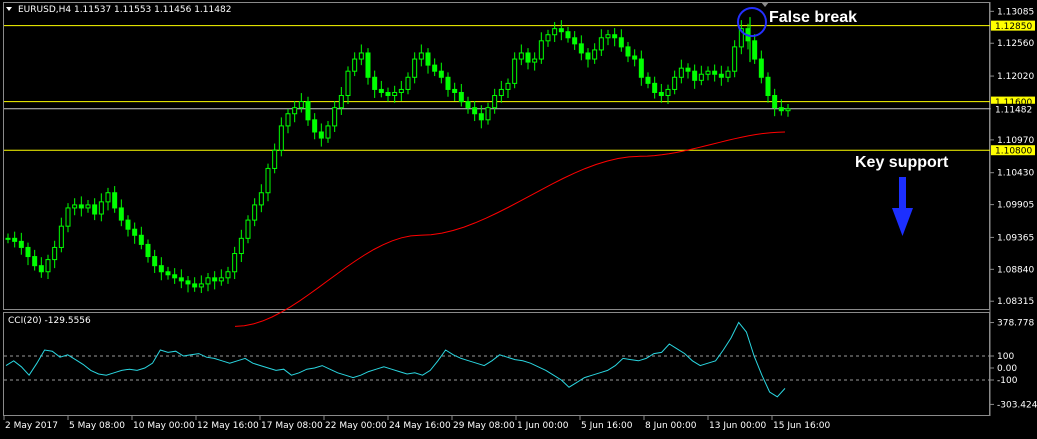 The image size is (1037, 439). Describe the element at coordinates (1015, 44) in the screenshot. I see `price-axis-label: 1.12560` at that location.